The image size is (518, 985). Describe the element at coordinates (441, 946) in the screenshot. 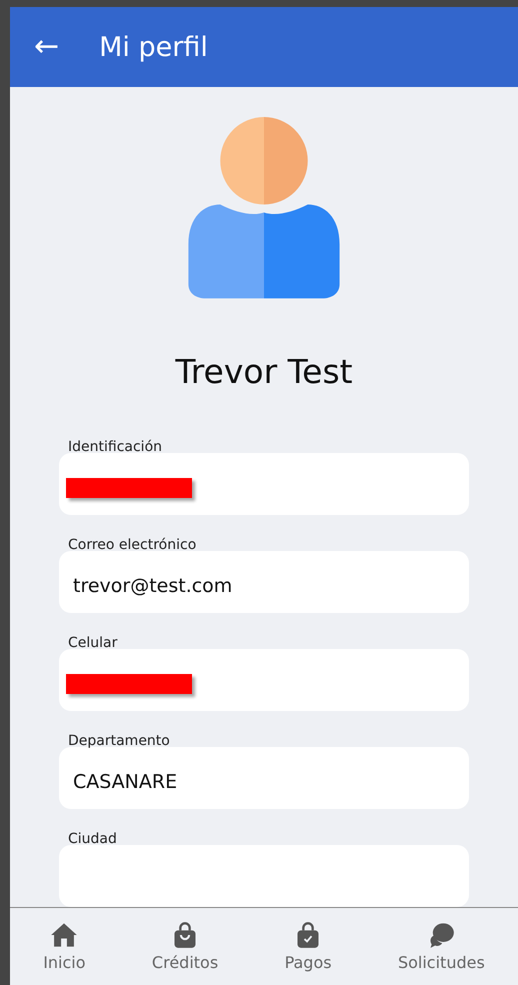

I see `nav-item: Solicitudes` at that location.